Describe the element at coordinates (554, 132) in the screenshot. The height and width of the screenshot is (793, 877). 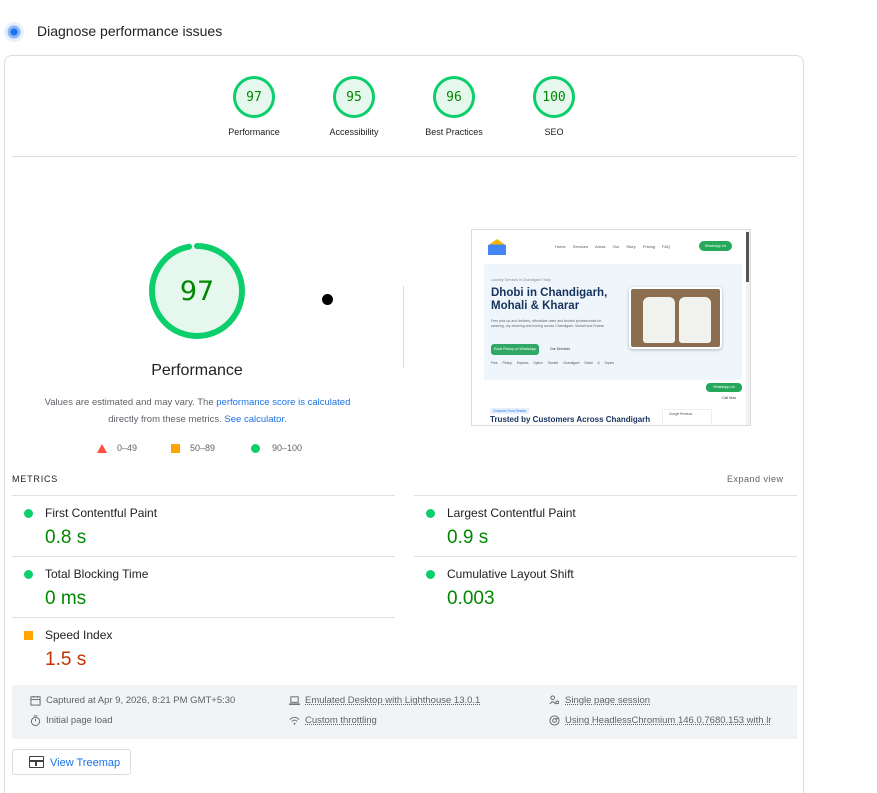
I see `gauge-label: SEO` at that location.